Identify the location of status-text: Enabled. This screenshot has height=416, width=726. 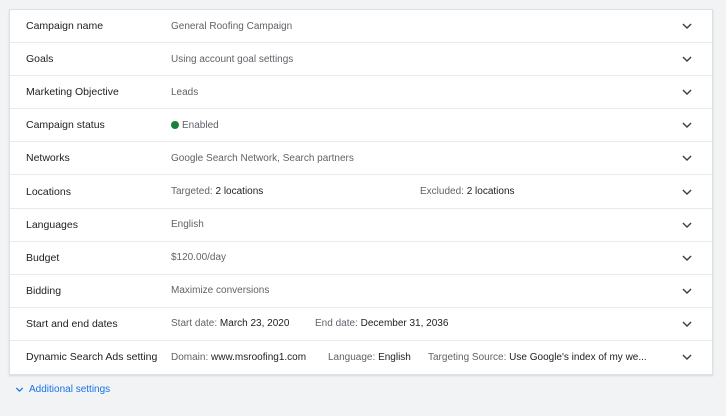
(200, 125).